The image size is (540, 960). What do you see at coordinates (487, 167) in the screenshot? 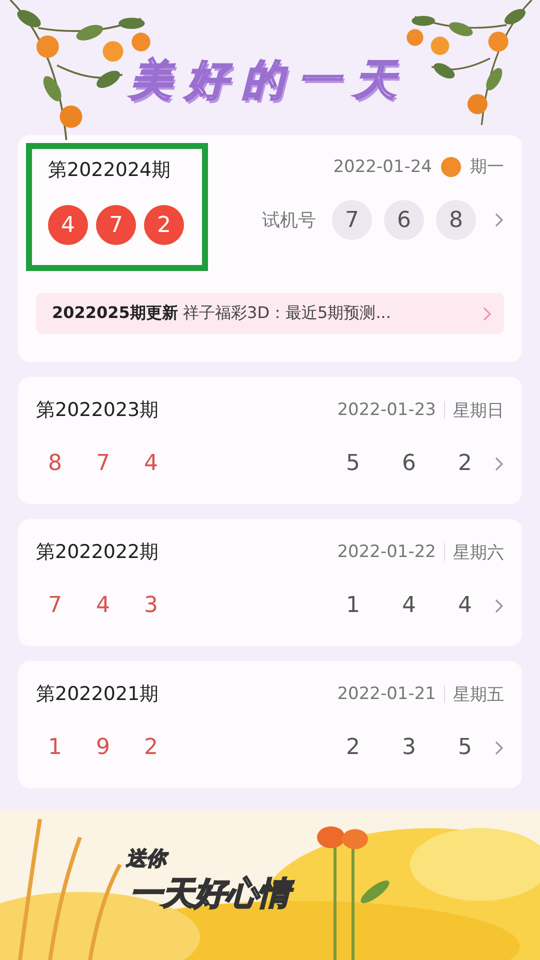
I see `weekday: 期一` at bounding box center [487, 167].